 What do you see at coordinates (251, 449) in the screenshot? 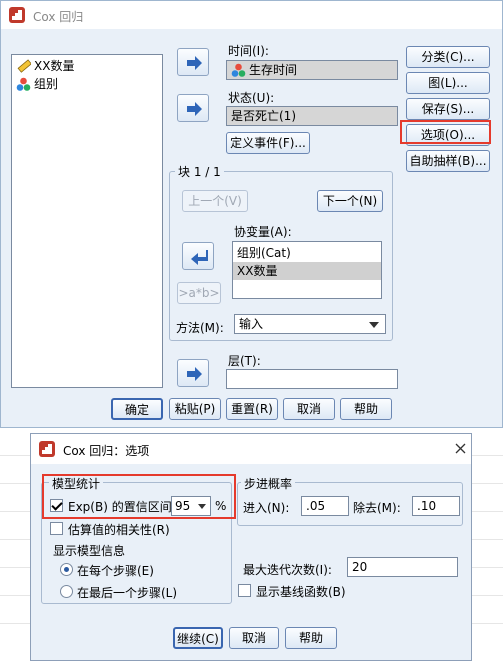
I see `options-title-bar: Cox 回归：选项` at bounding box center [251, 449].